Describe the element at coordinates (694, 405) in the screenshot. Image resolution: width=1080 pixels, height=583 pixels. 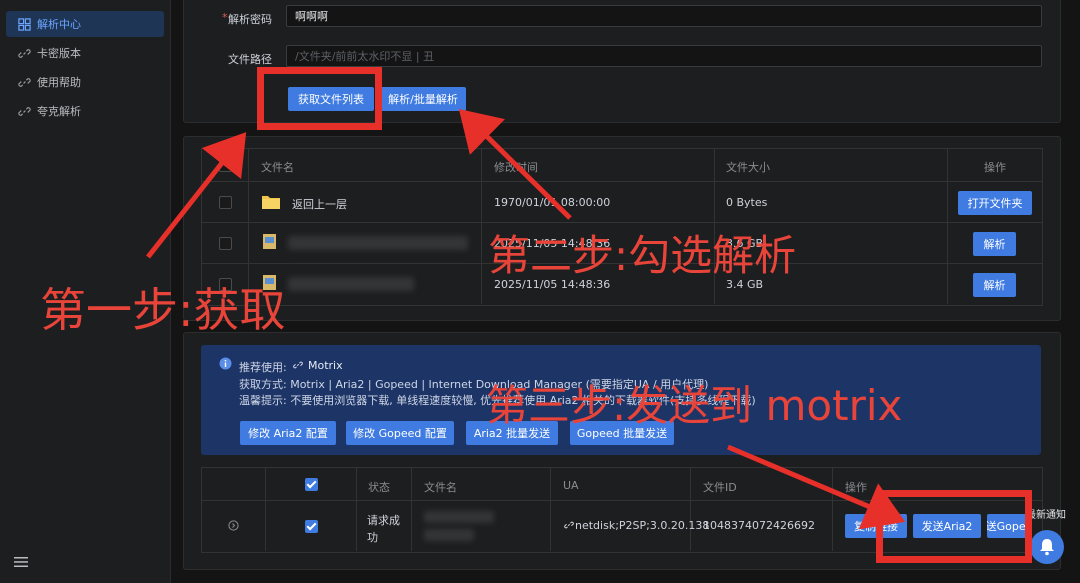
I see `annotation-step3: 第三步:发送到 motrix` at that location.